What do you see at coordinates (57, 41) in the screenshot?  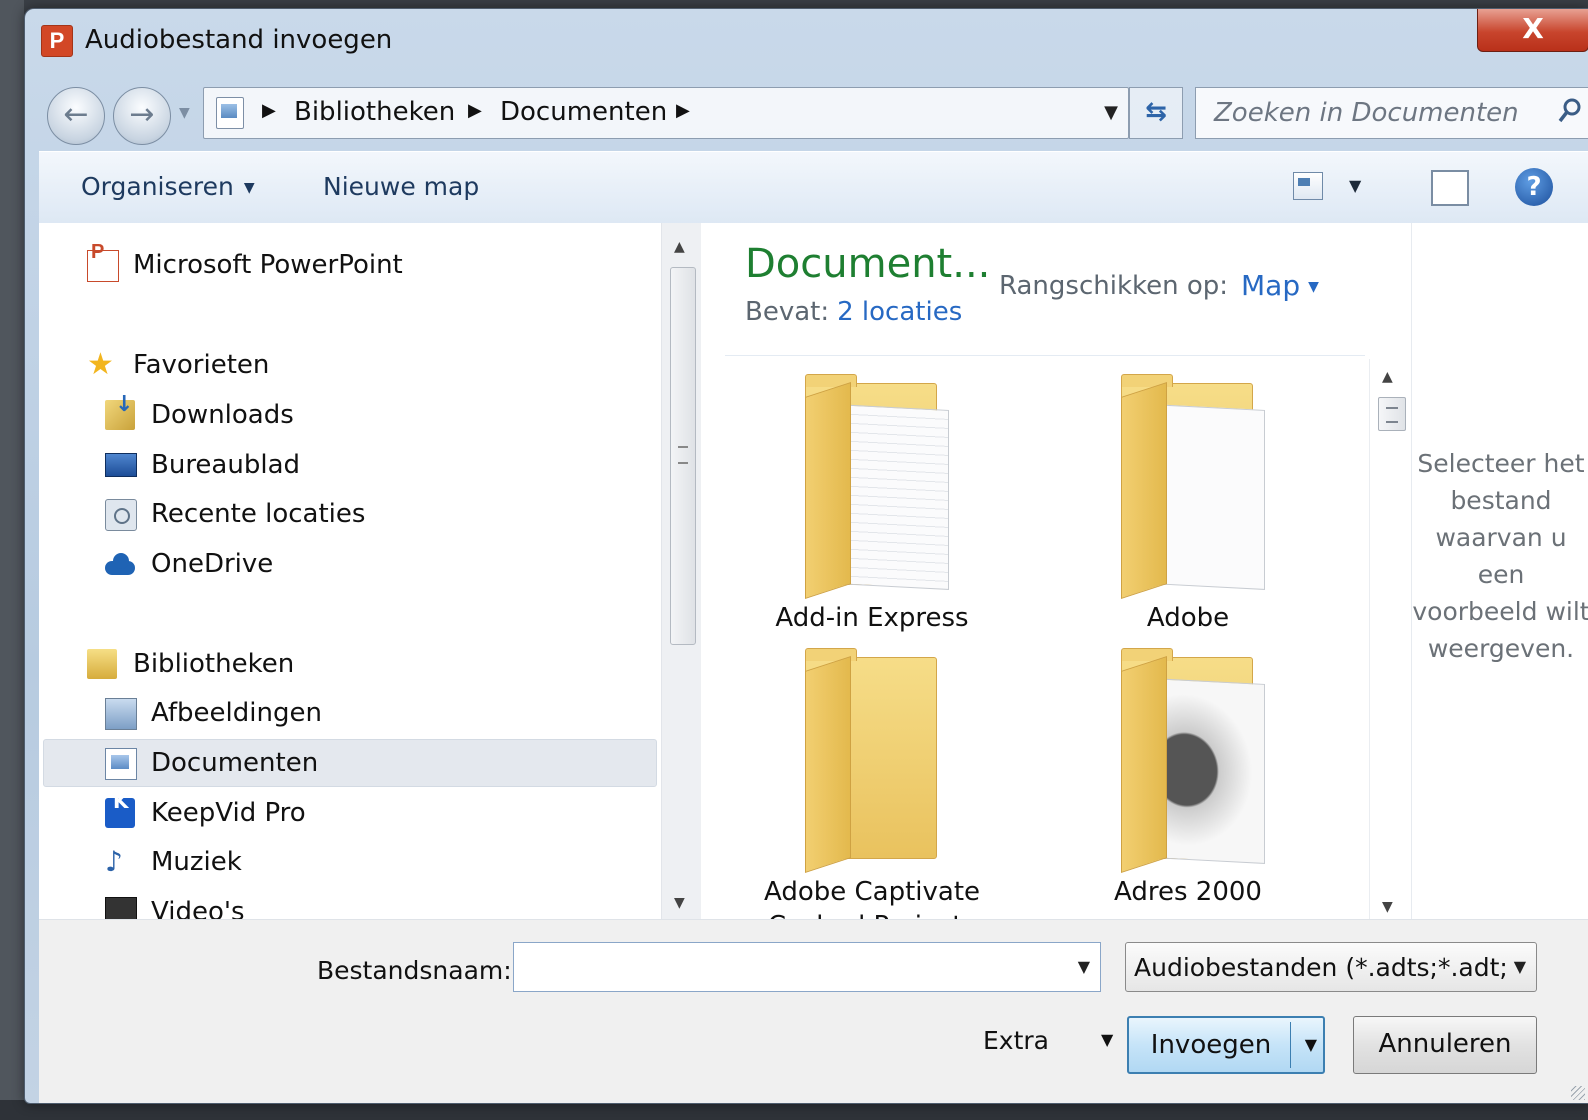 I see `powerpoint-app-icon: P` at bounding box center [57, 41].